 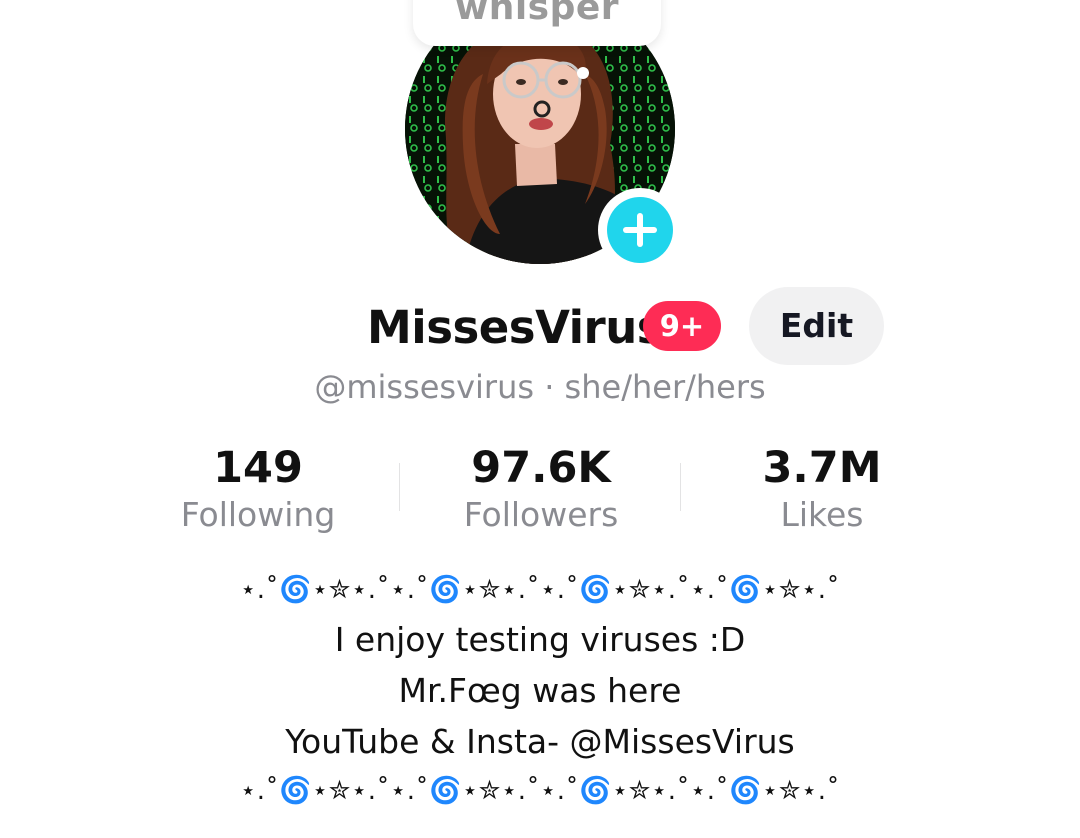 I want to click on followers-count: 97.6K, so click(x=541, y=468).